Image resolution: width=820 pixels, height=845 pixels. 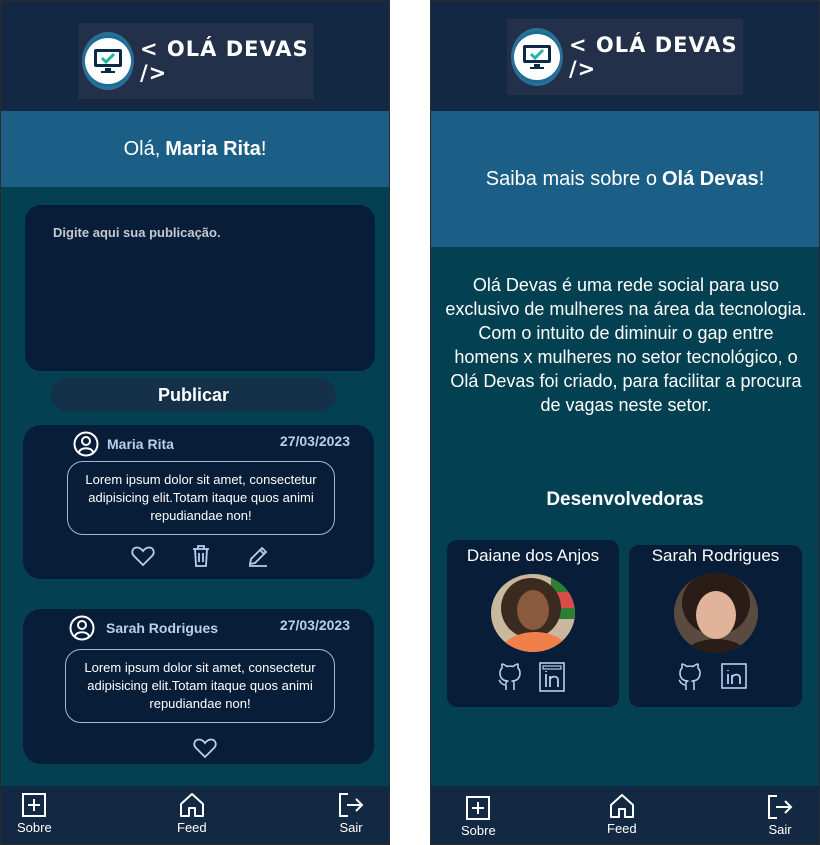 I want to click on developer-card: Sarah Rodrigues, so click(x=715, y=626).